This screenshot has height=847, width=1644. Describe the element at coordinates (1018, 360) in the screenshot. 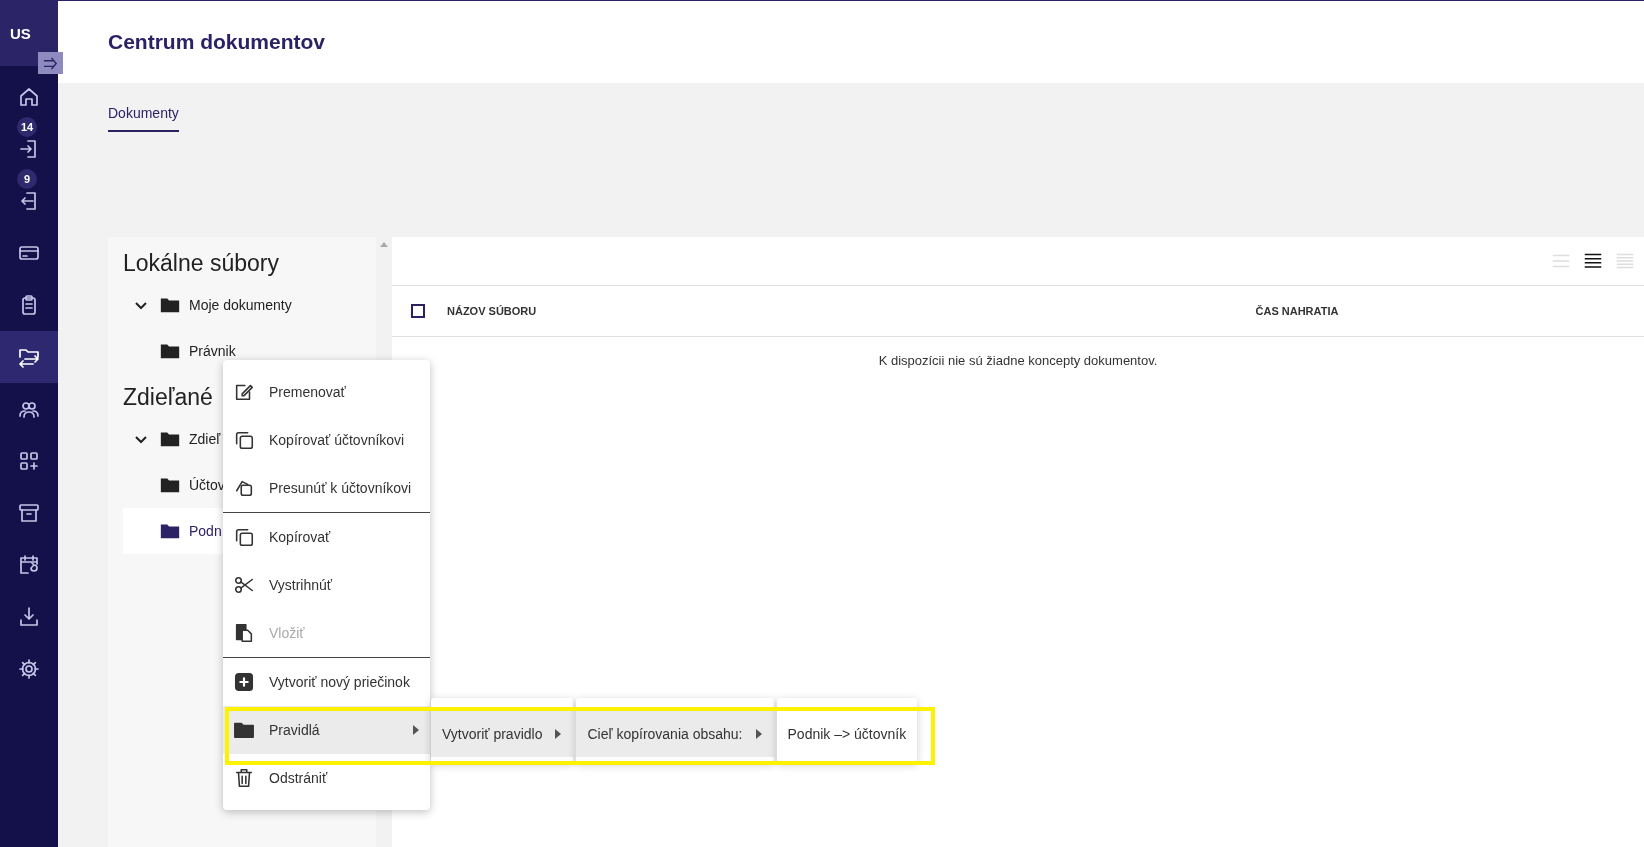

I see `empty-message: K dispozícii nie sú žiadne koncepty dokumentov.` at that location.